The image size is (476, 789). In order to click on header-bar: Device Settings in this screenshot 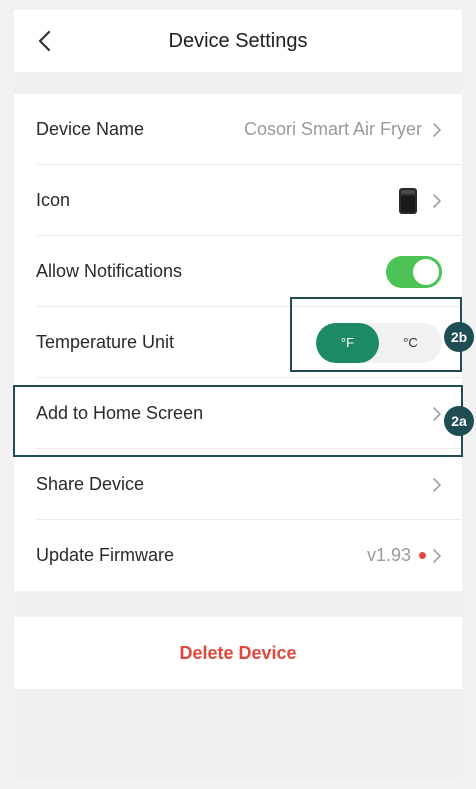, I will do `click(238, 41)`.